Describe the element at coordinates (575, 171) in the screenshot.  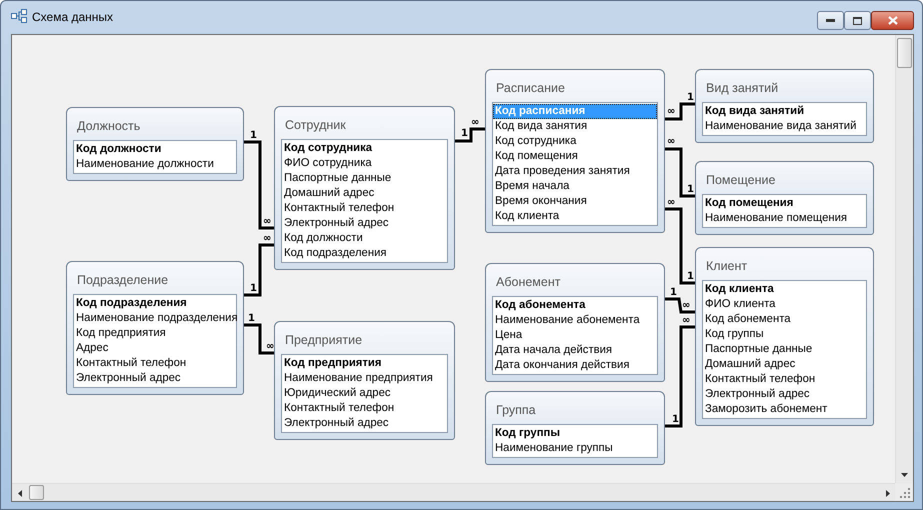
I see `field-item: Дата проведения занятия` at that location.